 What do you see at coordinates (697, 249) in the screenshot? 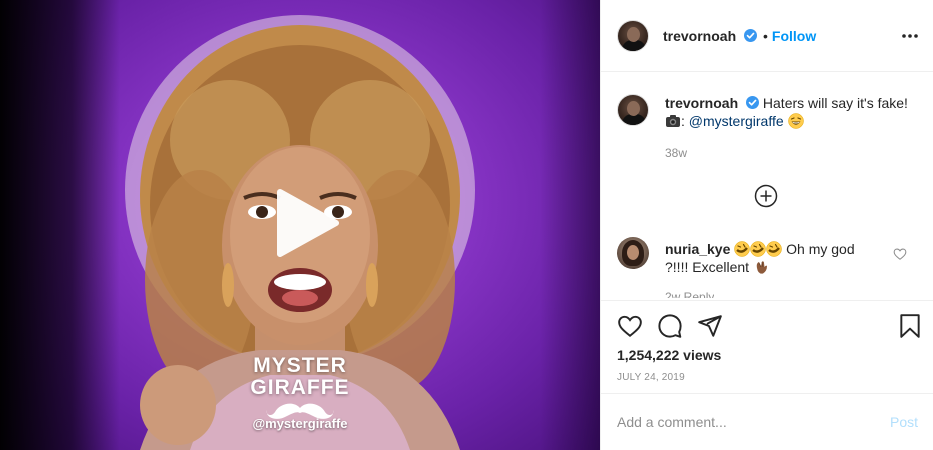
I see `comment-username: nuria_kye` at bounding box center [697, 249].